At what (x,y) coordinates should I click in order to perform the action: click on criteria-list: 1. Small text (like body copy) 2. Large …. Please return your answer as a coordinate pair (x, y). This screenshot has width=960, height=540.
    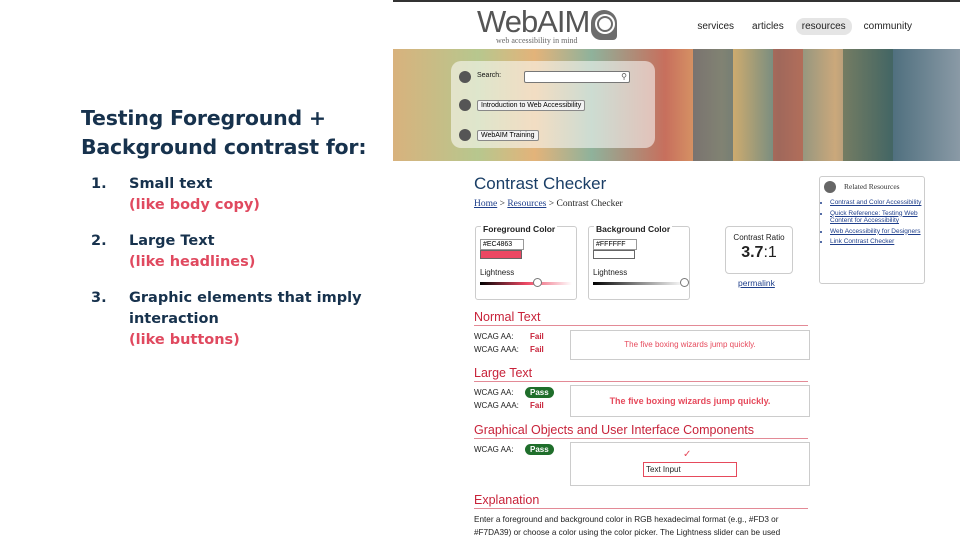
    Looking at the image, I should click on (236, 270).